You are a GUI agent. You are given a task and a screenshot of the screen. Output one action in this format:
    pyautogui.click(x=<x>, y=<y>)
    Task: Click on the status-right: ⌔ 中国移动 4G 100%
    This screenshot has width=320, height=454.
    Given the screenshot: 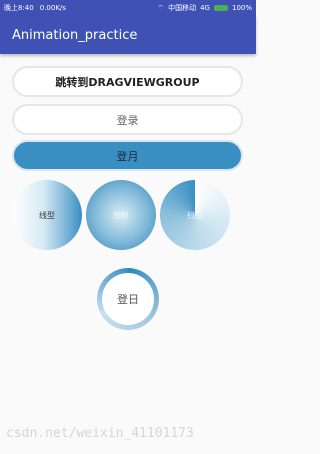 What is the action you would take?
    pyautogui.click(x=205, y=8)
    